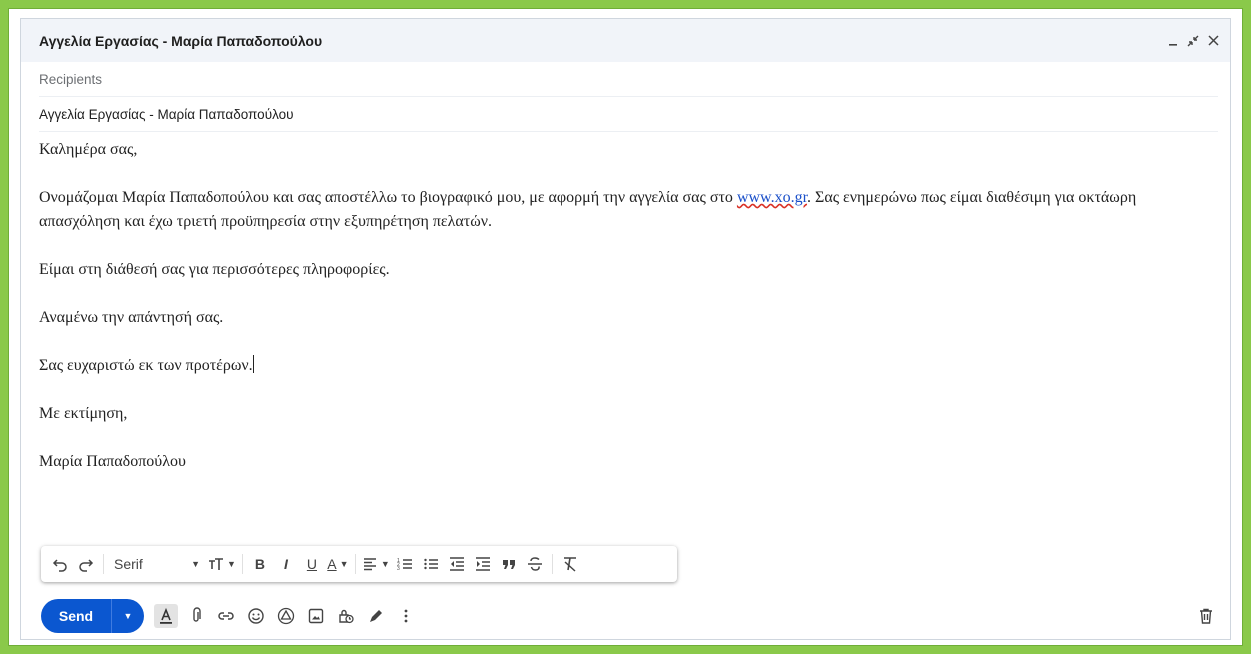 This screenshot has width=1251, height=654. I want to click on signature-pen-icon, so click(376, 616).